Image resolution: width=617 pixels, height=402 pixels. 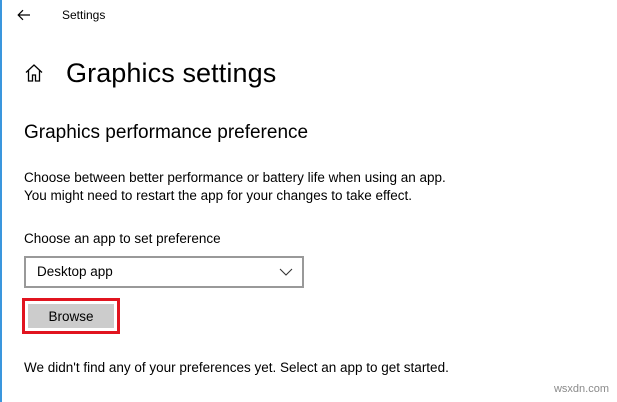 I want to click on home-button, so click(x=34, y=73).